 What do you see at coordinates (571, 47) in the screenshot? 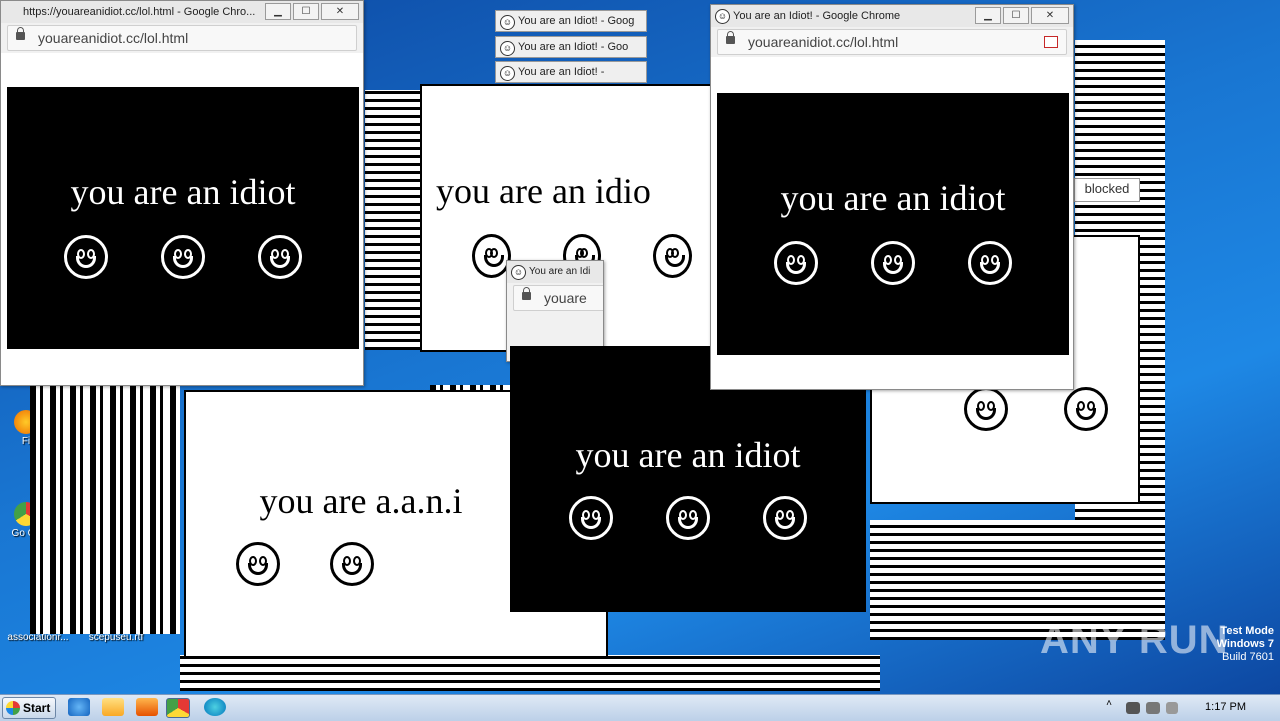
I see `stacked-window-titlebar: ☺ You are an Idiot! - Goo` at bounding box center [571, 47].